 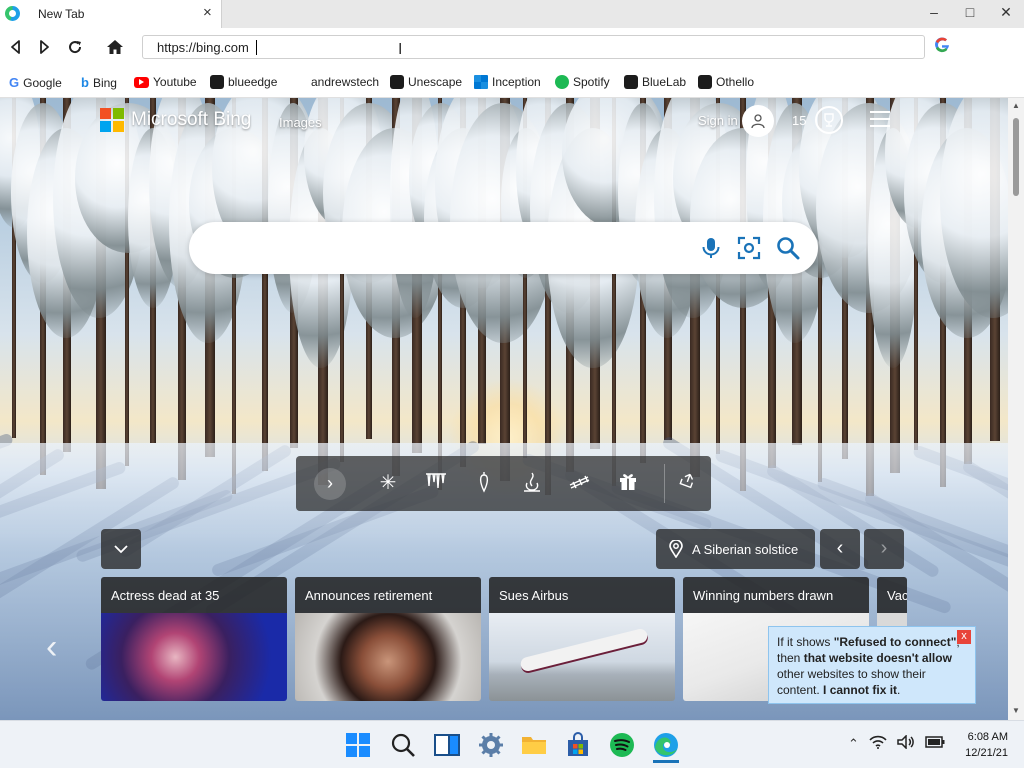 I want to click on bookmark-bluelab: BlueLab, so click(x=655, y=82).